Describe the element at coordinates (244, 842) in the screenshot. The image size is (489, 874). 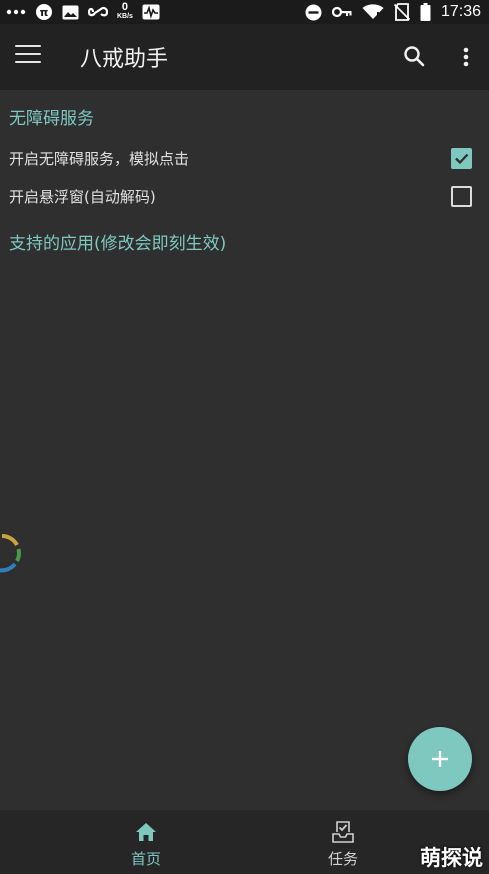
I see `bottom-nav: 首页 任务` at that location.